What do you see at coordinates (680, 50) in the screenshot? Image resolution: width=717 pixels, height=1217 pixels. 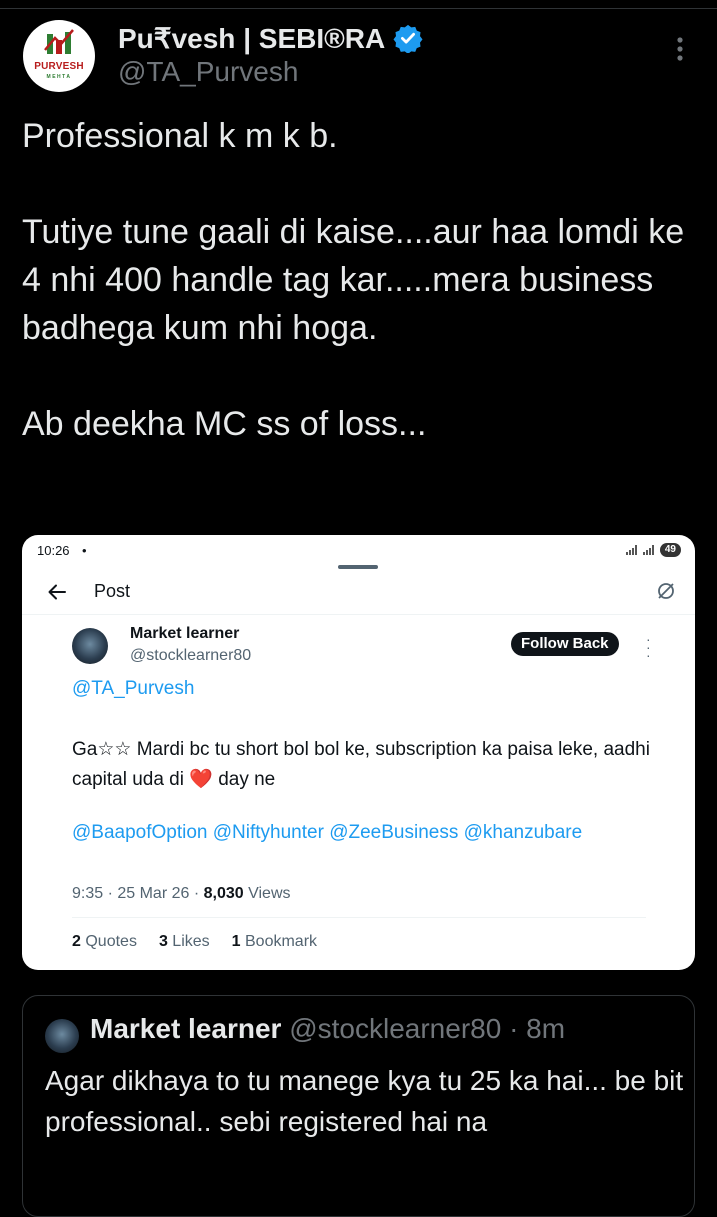 I see `more-vertical-icon` at bounding box center [680, 50].